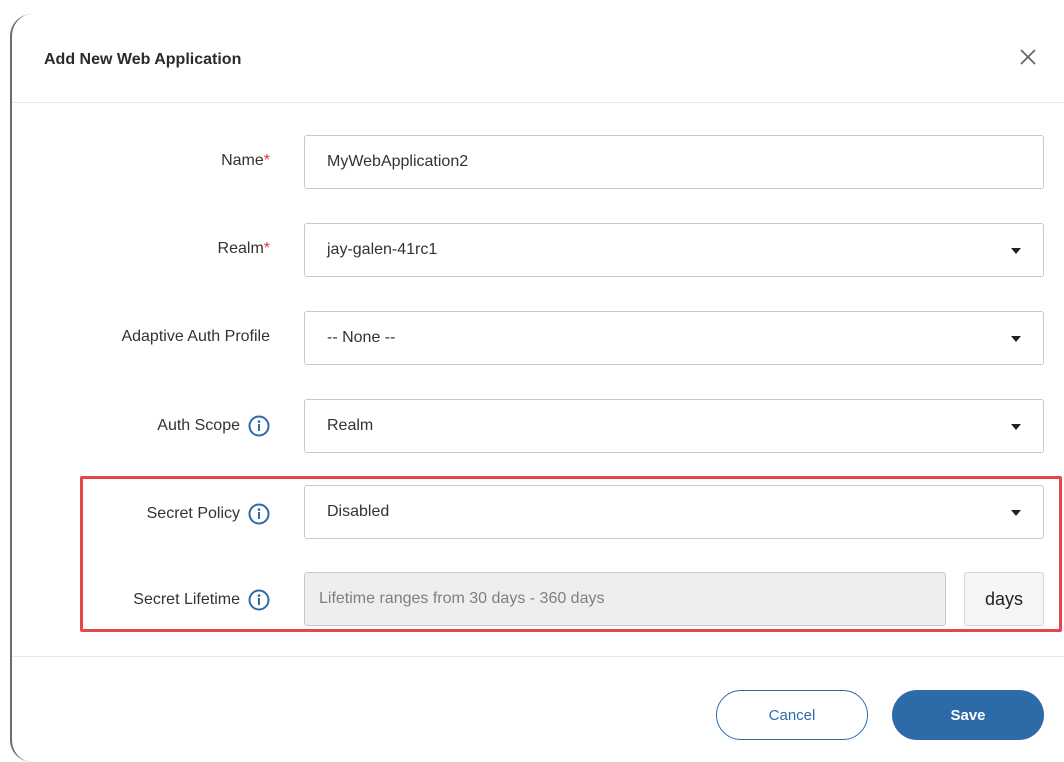  What do you see at coordinates (1028, 57) in the screenshot?
I see `close-icon` at bounding box center [1028, 57].